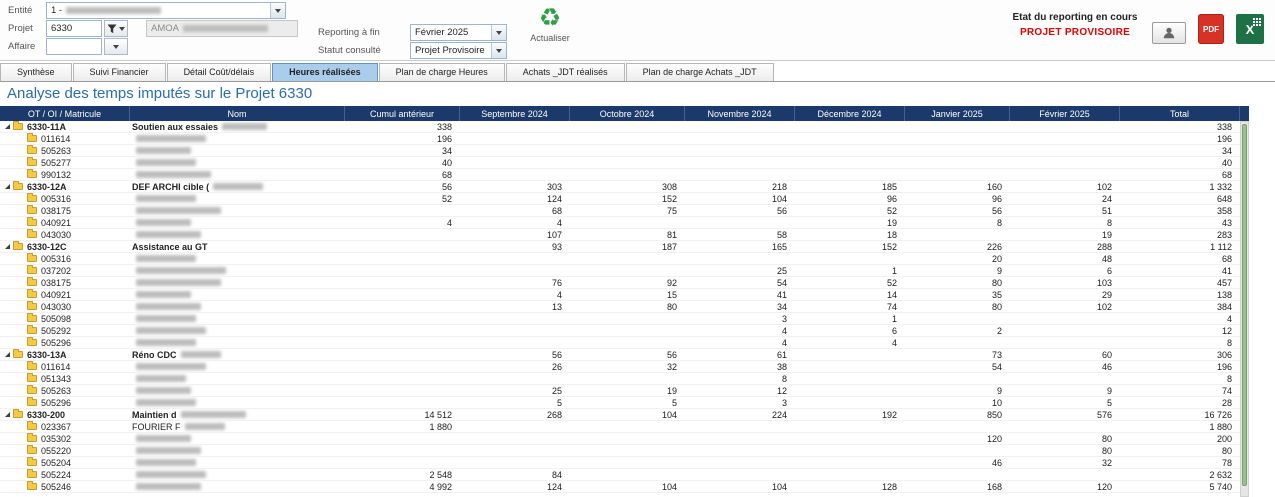  I want to click on table-row: 038175 76 92 54 52 80 103 457, so click(620, 283).